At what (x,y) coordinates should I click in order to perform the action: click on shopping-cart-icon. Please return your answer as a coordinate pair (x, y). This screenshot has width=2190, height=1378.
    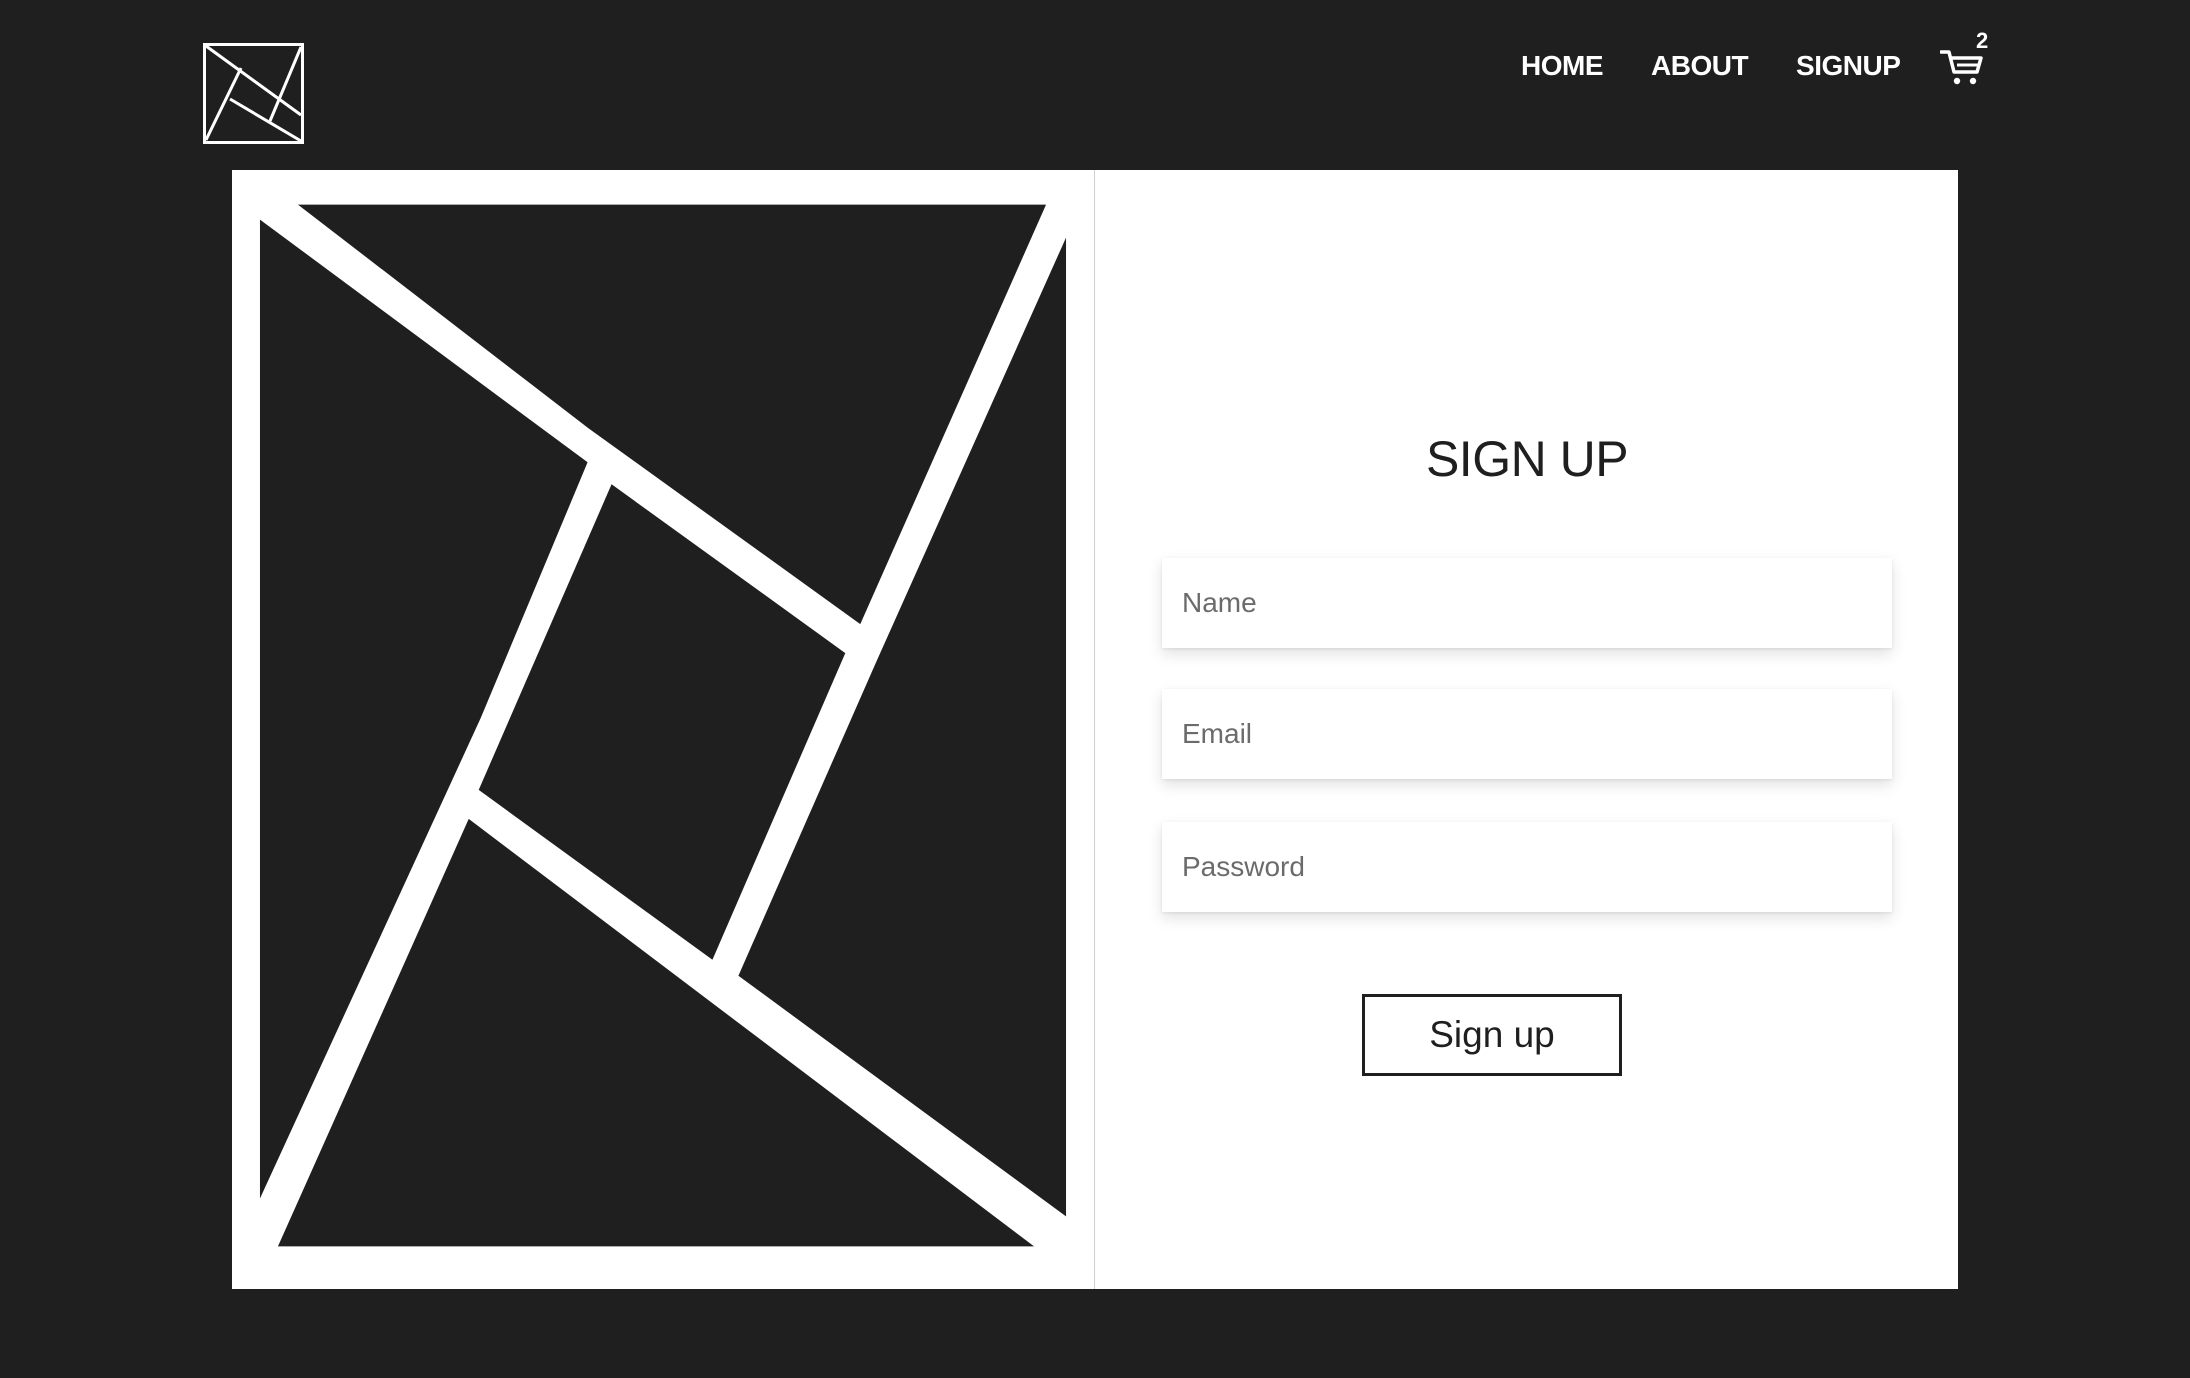
    Looking at the image, I should click on (1961, 67).